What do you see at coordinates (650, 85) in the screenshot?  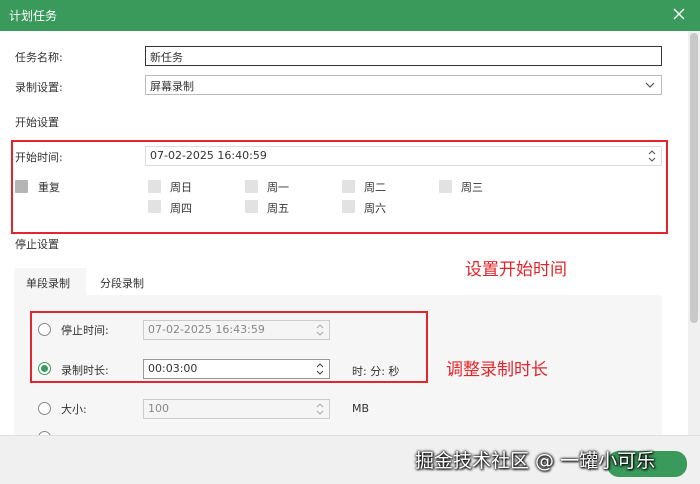 I see `chevron-down-icon` at bounding box center [650, 85].